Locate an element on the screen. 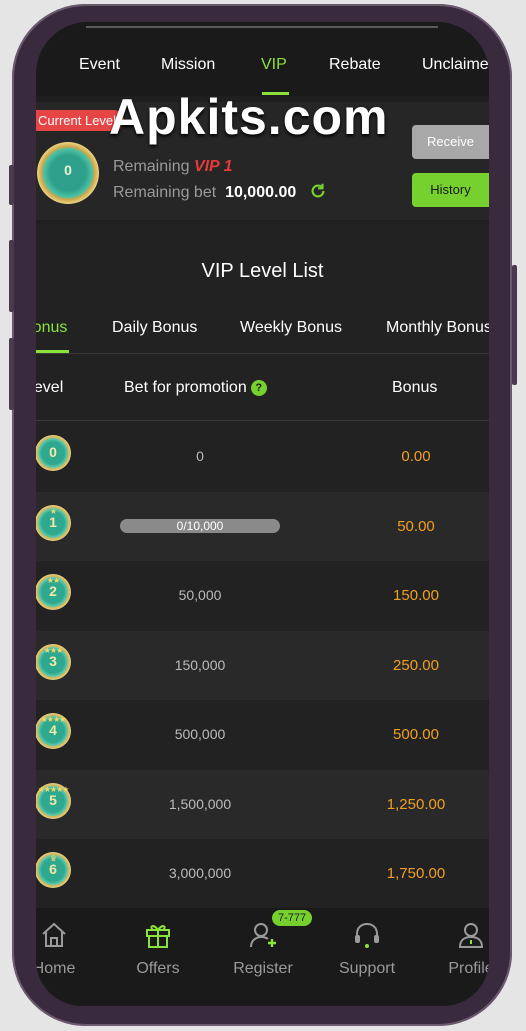 This screenshot has height=1031, width=526. nav-label: Register is located at coordinates (263, 968).